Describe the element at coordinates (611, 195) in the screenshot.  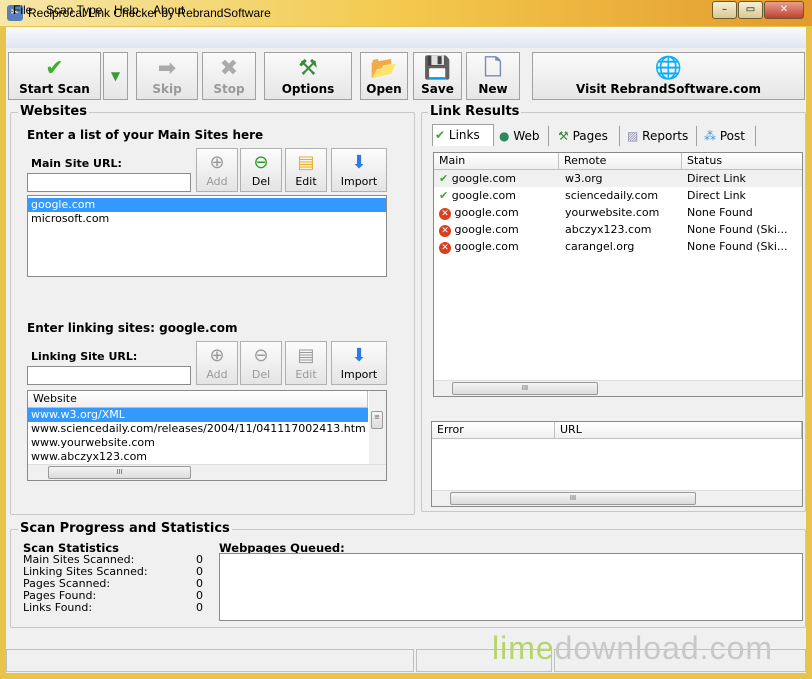
I see `cell-remote: sciencedaily.com` at that location.